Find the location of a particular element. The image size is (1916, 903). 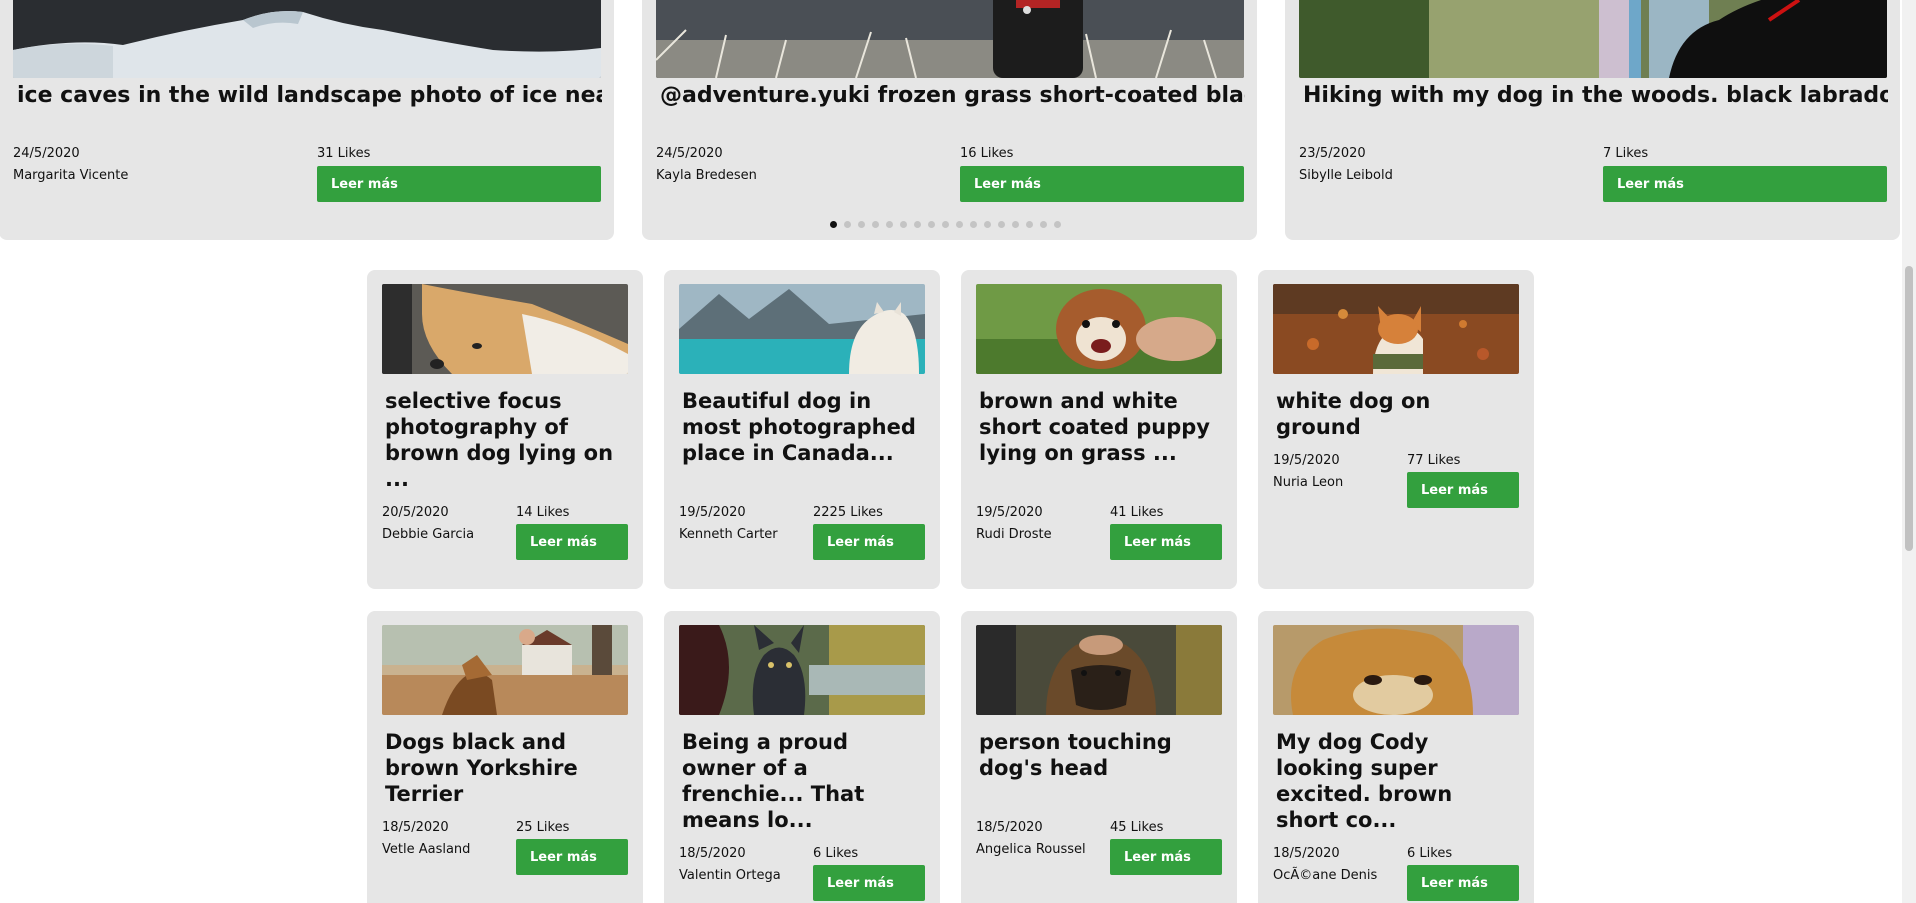

scrollbar-thumb is located at coordinates (1909, 408).